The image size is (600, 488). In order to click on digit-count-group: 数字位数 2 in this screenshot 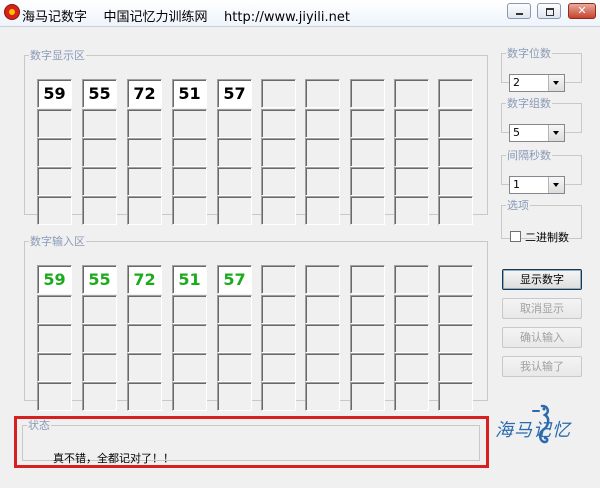, I will do `click(541, 68)`.